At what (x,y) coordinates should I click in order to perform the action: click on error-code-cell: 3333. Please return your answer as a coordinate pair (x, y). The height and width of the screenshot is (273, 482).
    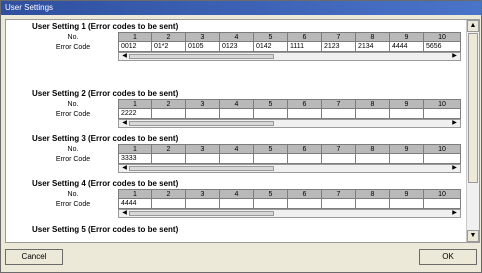
    Looking at the image, I should click on (135, 159).